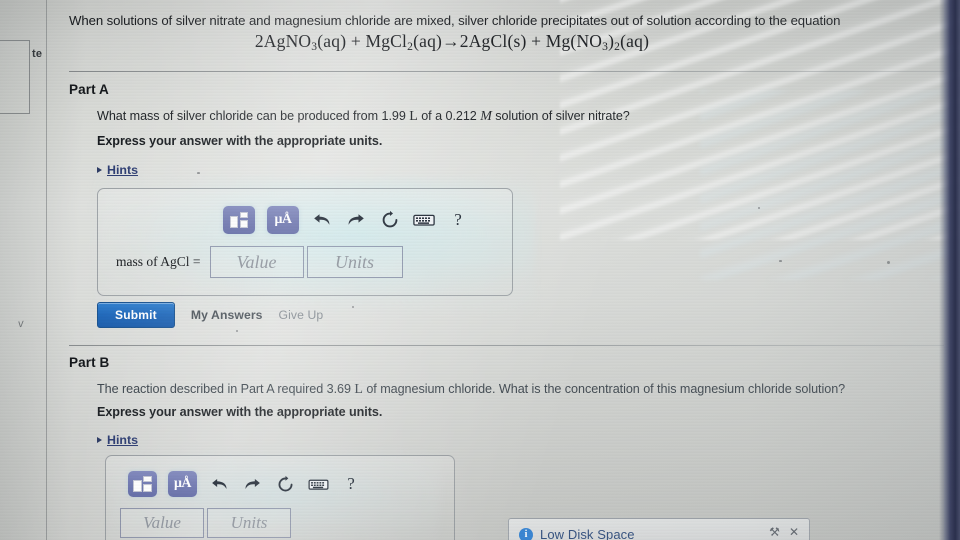 Image resolution: width=960 pixels, height=540 pixels. I want to click on monitor-bezel-right, so click(952, 270).